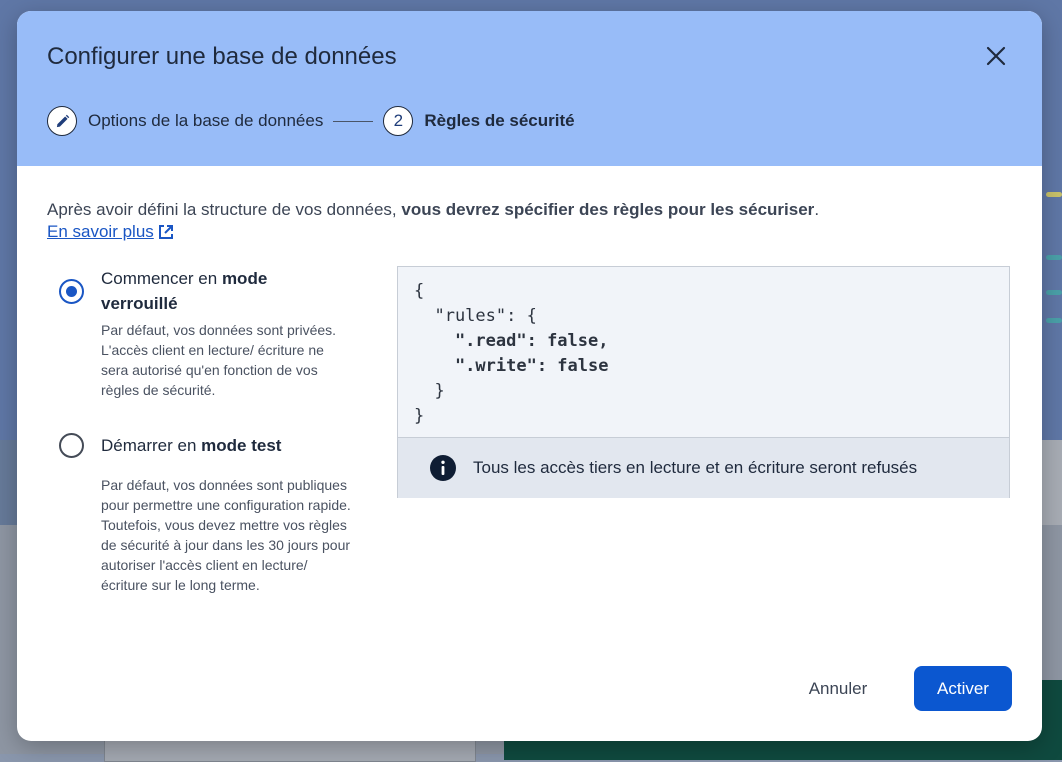 This screenshot has height=762, width=1062. What do you see at coordinates (211, 291) in the screenshot?
I see `locked-mode-title: Commencer en mode verrouillé` at bounding box center [211, 291].